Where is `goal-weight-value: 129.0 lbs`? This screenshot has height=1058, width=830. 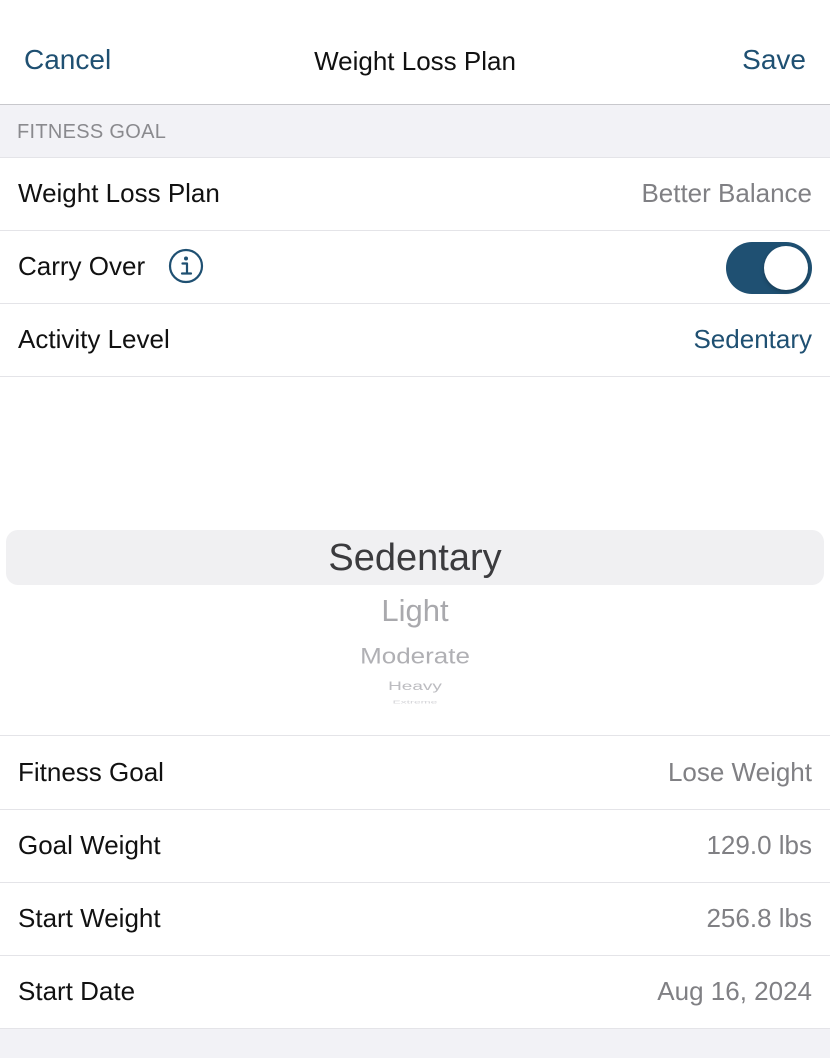
goal-weight-value: 129.0 lbs is located at coordinates (759, 845).